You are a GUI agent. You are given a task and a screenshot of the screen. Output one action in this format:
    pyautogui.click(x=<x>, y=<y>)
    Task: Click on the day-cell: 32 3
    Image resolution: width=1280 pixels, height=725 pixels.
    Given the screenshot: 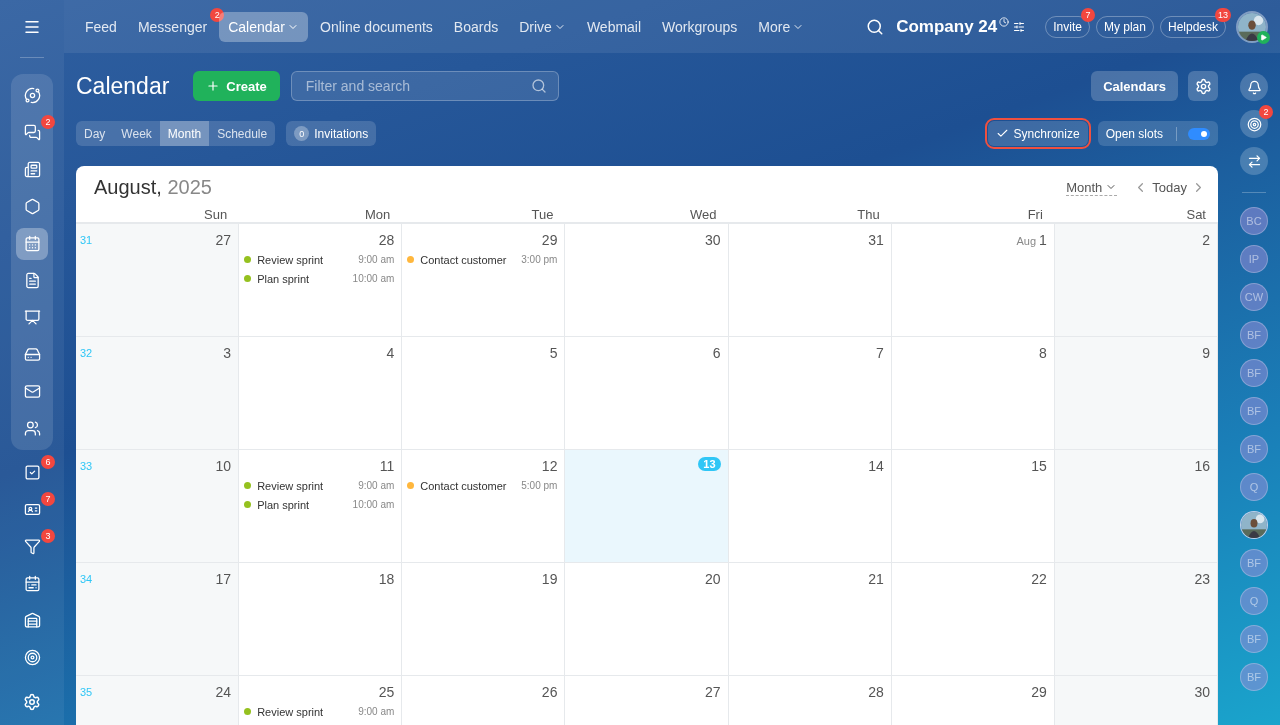 What is the action you would take?
    pyautogui.click(x=158, y=393)
    